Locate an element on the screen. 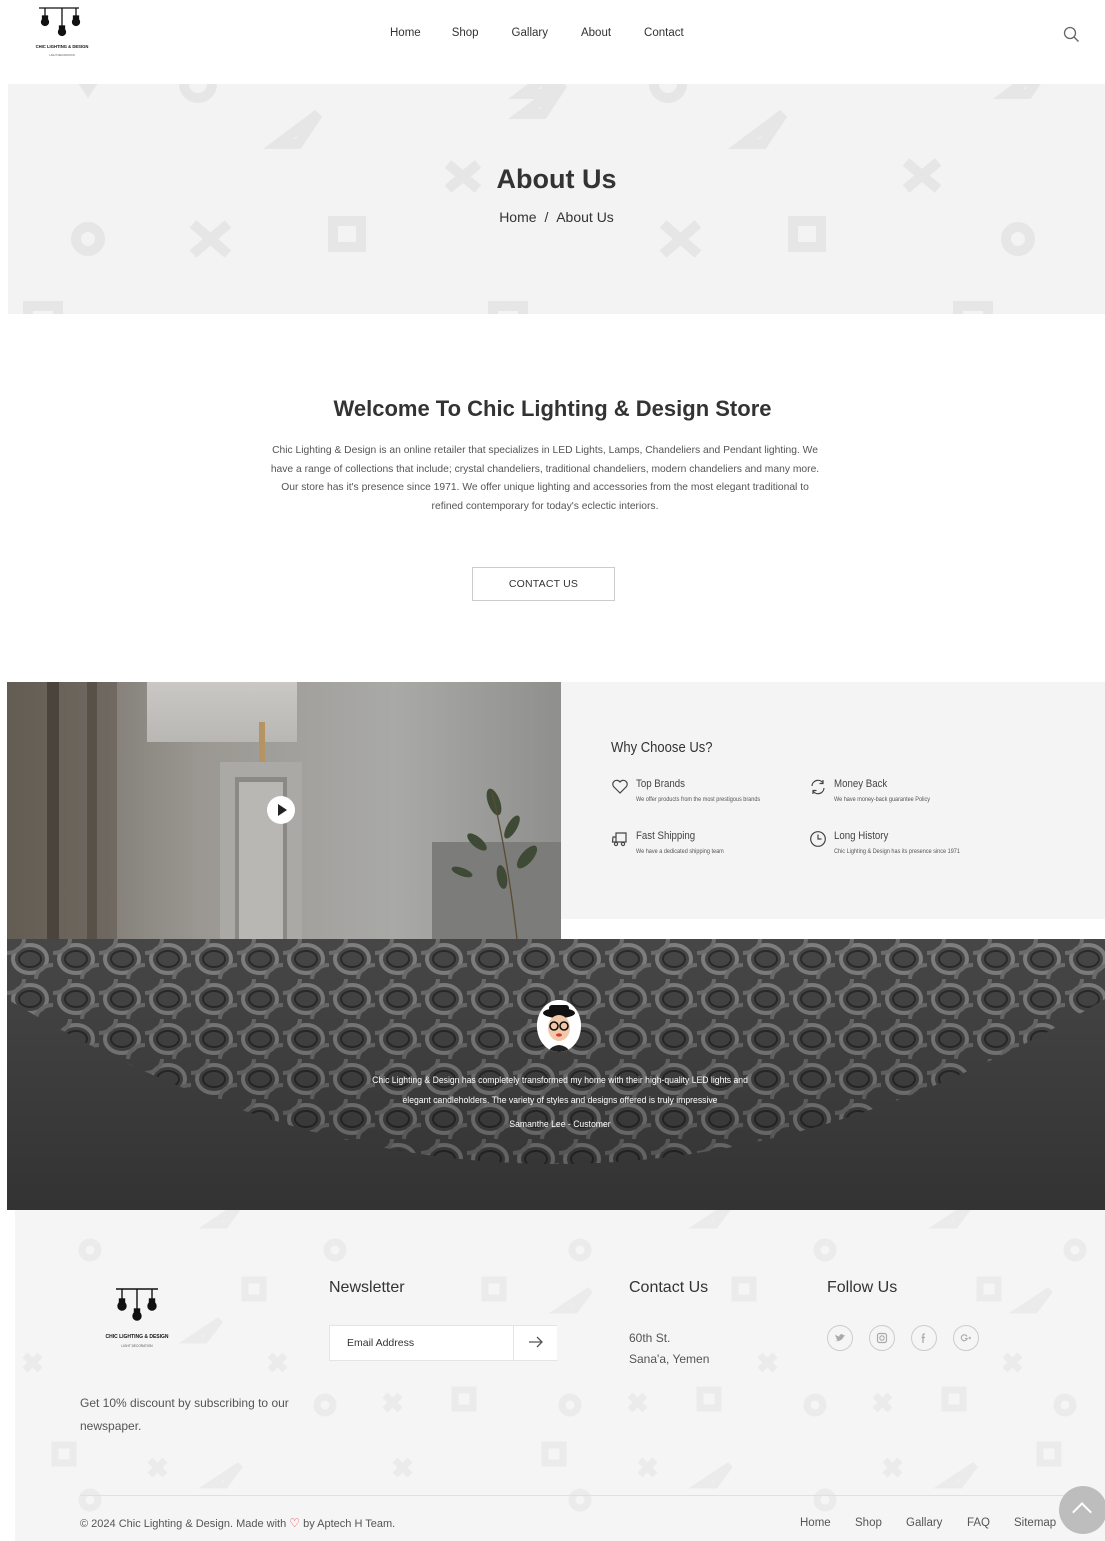  copyright-text: © 2024 Chic Lighting & Design. Made with is located at coordinates (183, 1524).